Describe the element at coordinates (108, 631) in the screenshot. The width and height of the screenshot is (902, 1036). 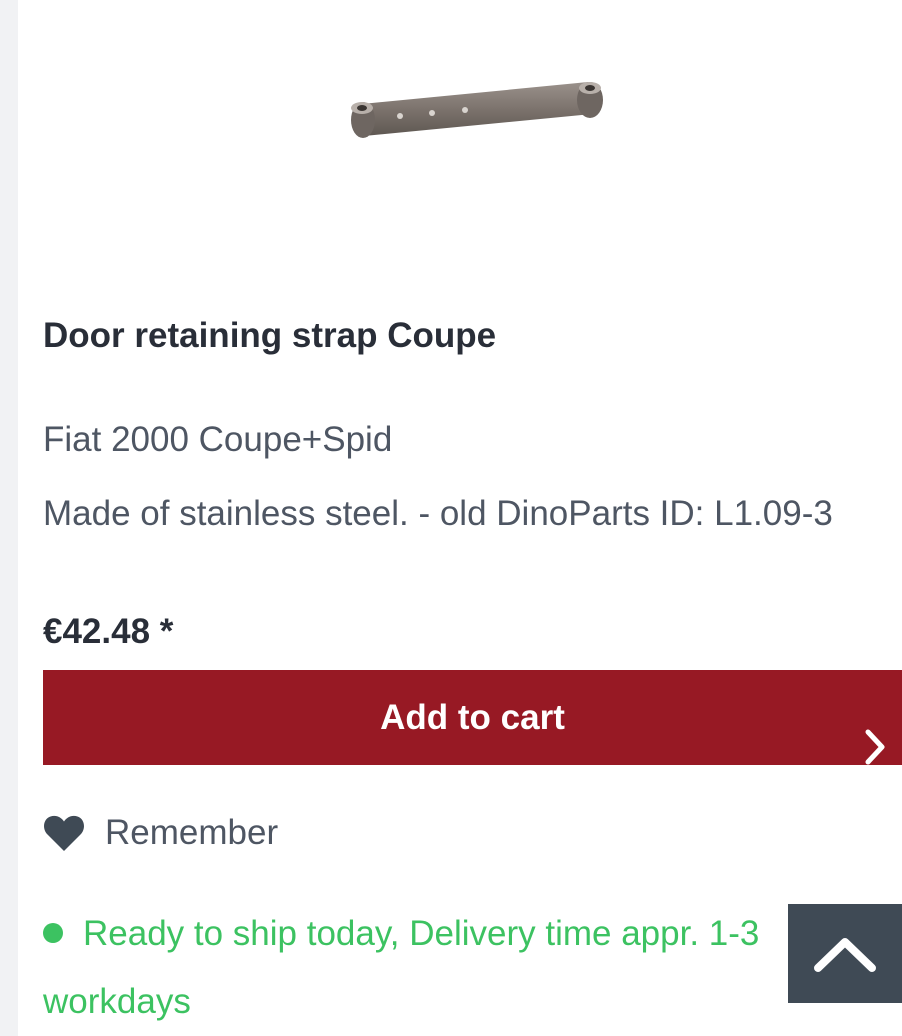
I see `product-price: €42.48 *` at that location.